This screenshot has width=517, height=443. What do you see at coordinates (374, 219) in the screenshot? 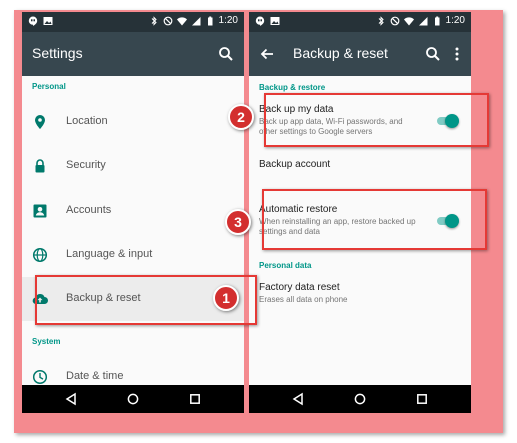
I see `highlight-box-automatic-restore` at bounding box center [374, 219].